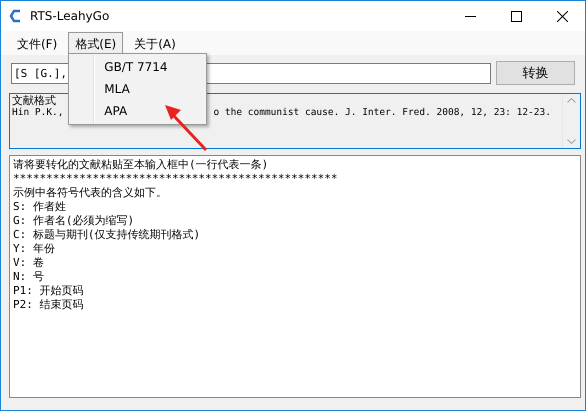 The image size is (586, 411). What do you see at coordinates (38, 113) in the screenshot?
I see `example-text: Hin P.K.,` at bounding box center [38, 113].